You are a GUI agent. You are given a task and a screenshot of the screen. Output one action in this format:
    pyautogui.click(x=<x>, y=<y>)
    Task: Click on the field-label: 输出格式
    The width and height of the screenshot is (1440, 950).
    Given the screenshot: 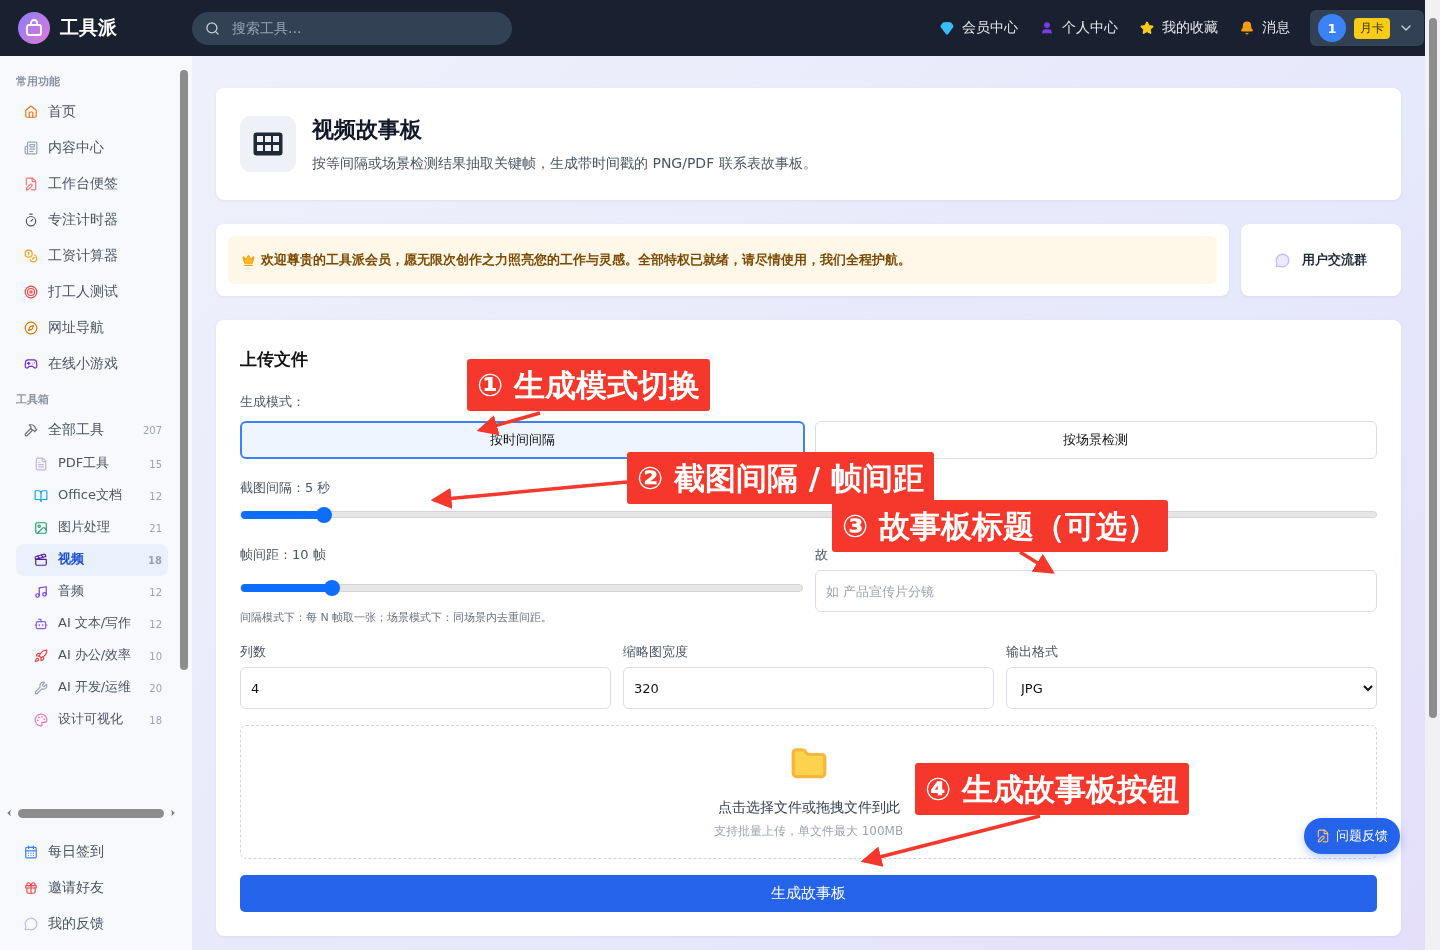 What is the action you would take?
    pyautogui.click(x=1032, y=652)
    